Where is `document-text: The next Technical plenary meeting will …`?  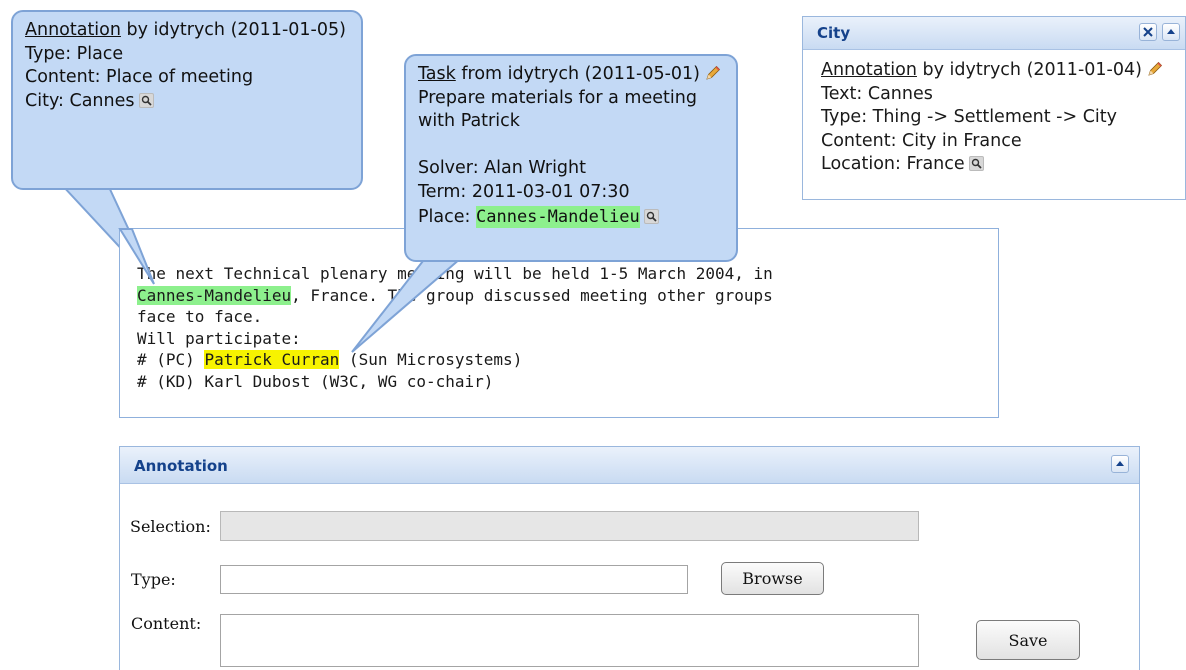
document-text: The next Technical plenary meeting will … is located at coordinates (455, 328).